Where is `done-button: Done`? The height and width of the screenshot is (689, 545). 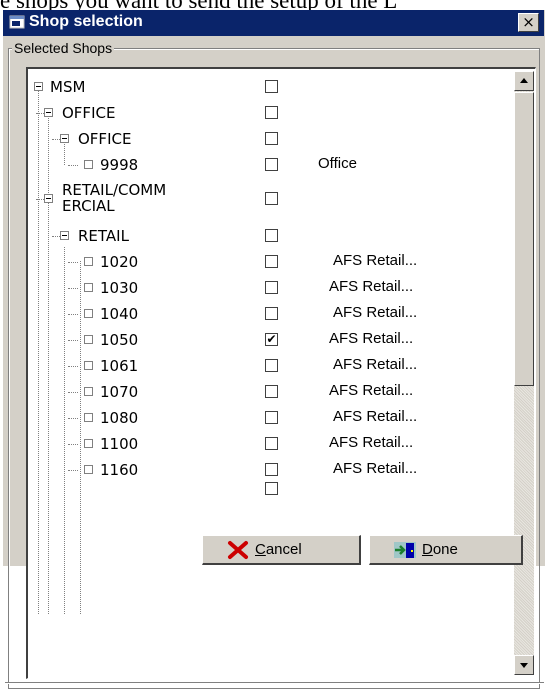 done-button: Done is located at coordinates (446, 550).